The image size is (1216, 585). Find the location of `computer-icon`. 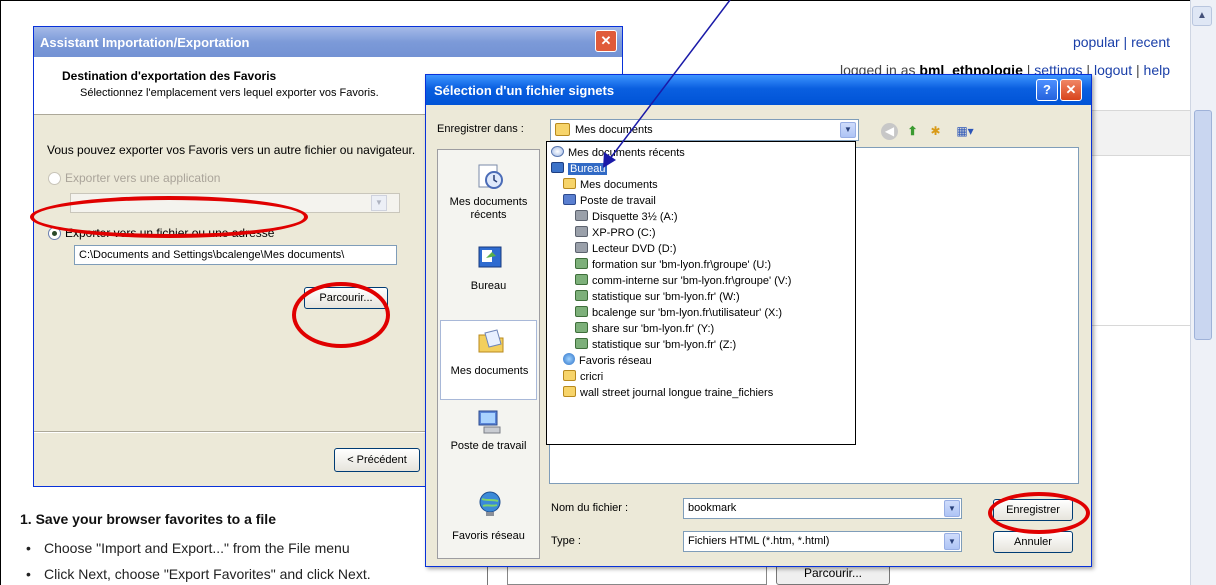

computer-icon is located at coordinates (569, 199).